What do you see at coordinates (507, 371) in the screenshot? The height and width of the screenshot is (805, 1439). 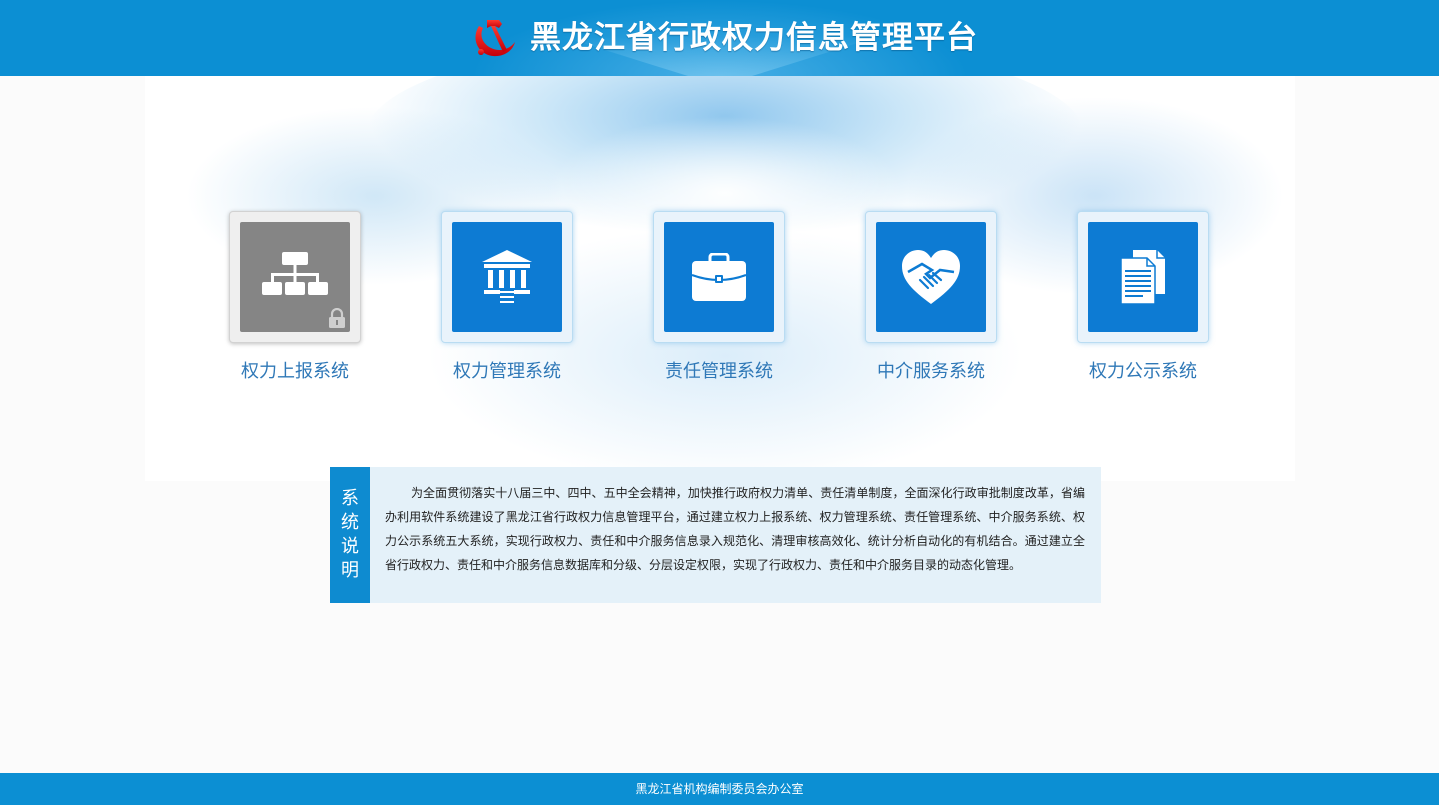 I see `module-label: 权力管理系统` at bounding box center [507, 371].